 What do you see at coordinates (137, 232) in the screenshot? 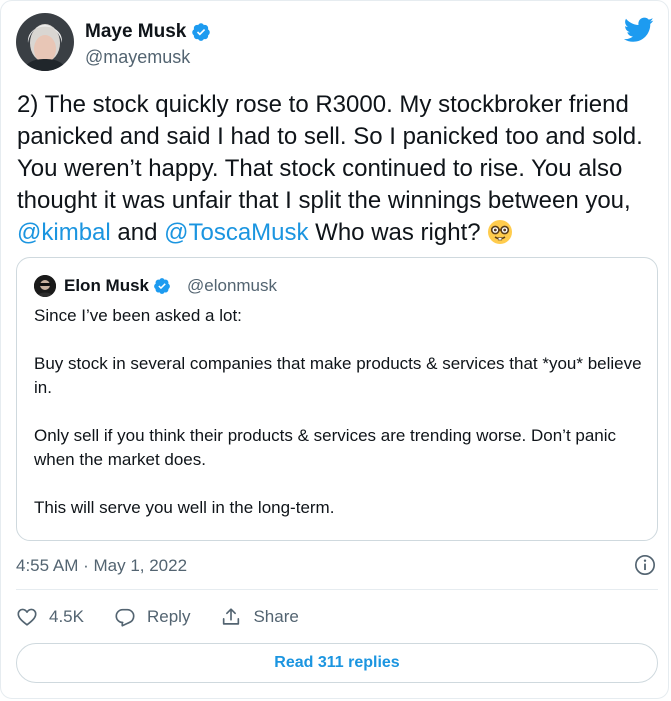
I see `tweet-text-part: and` at bounding box center [137, 232].